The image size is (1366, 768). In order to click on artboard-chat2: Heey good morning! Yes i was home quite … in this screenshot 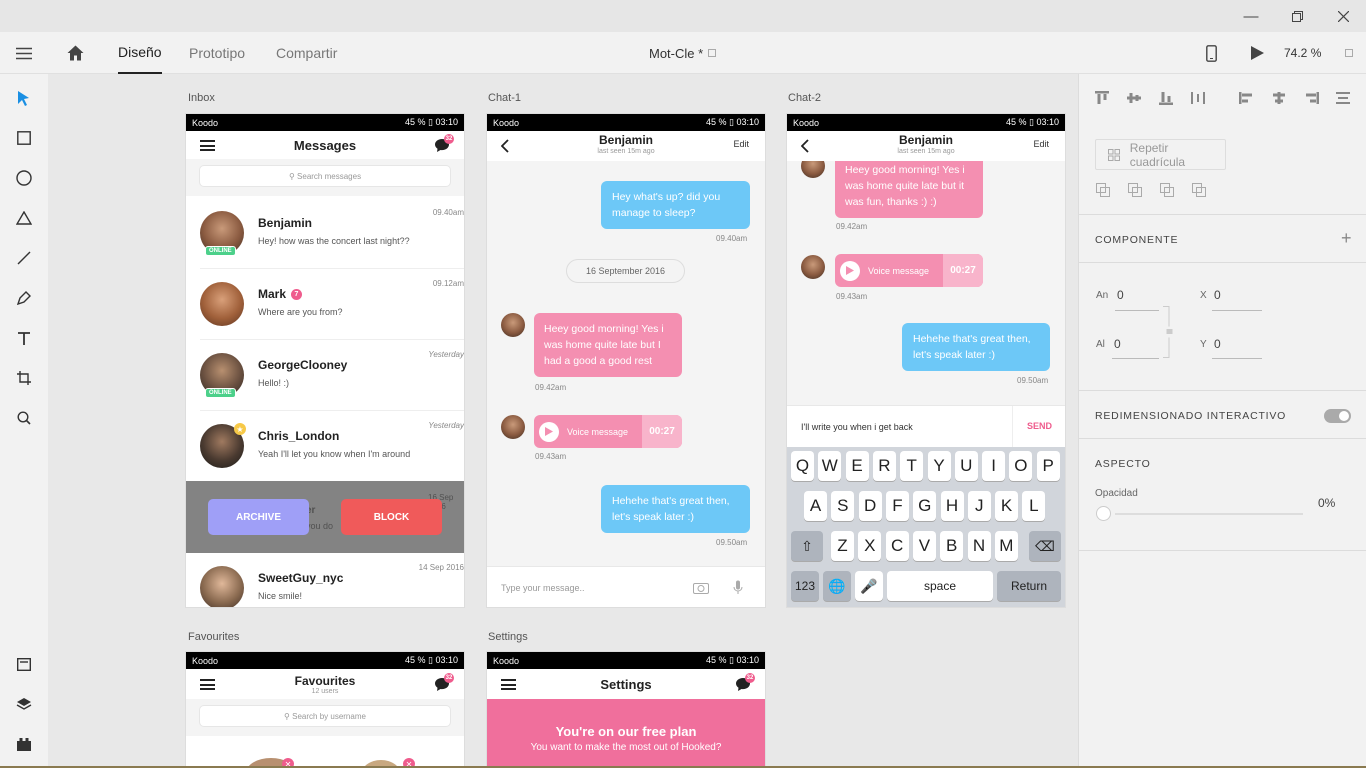, I will do `click(926, 360)`.